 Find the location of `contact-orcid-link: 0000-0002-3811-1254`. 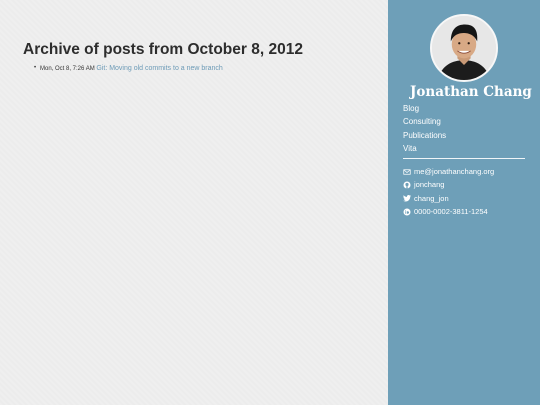

contact-orcid-link: 0000-0002-3811-1254 is located at coordinates (448, 211).